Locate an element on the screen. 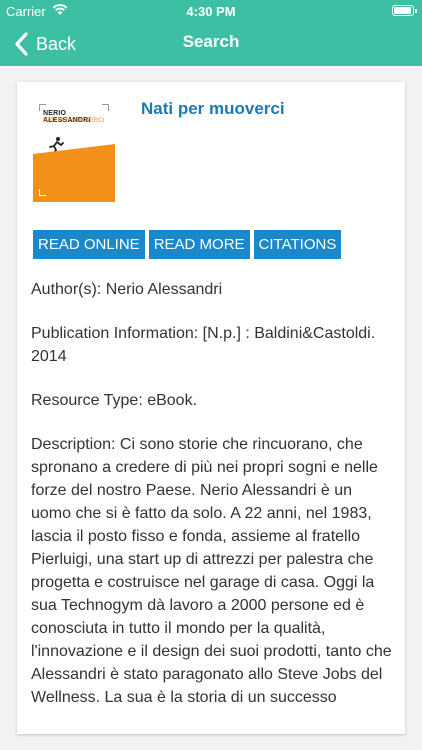  page-title: Search is located at coordinates (211, 41).